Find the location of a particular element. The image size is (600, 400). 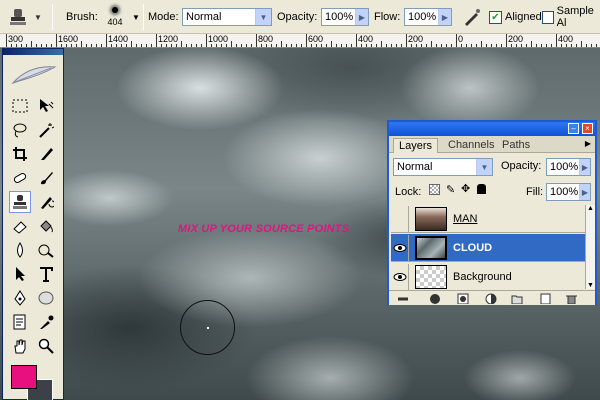

scroll-down-icon: ▼ is located at coordinates (590, 285).